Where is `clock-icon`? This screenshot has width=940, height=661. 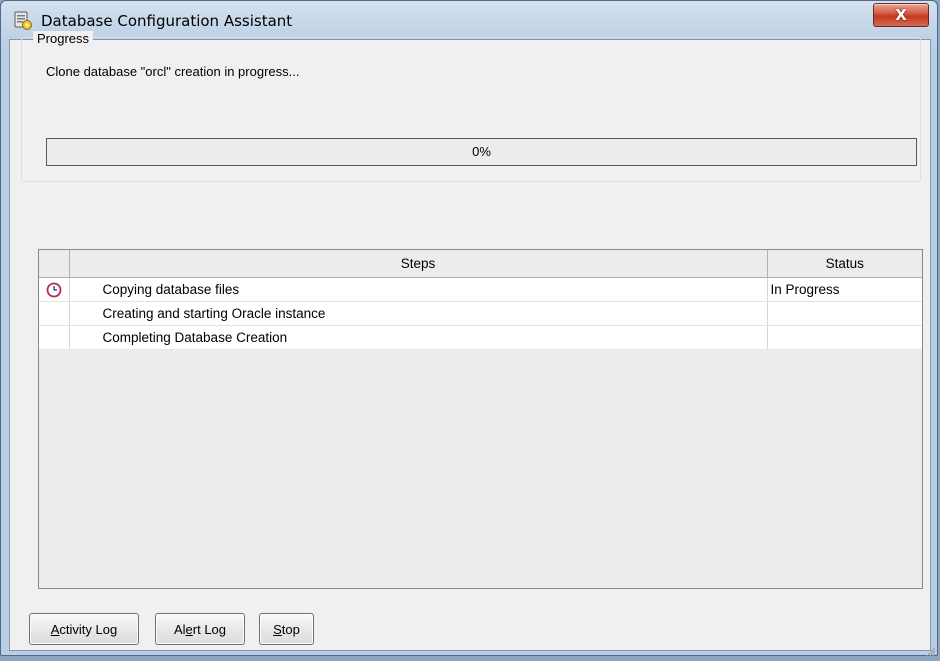 clock-icon is located at coordinates (54, 289).